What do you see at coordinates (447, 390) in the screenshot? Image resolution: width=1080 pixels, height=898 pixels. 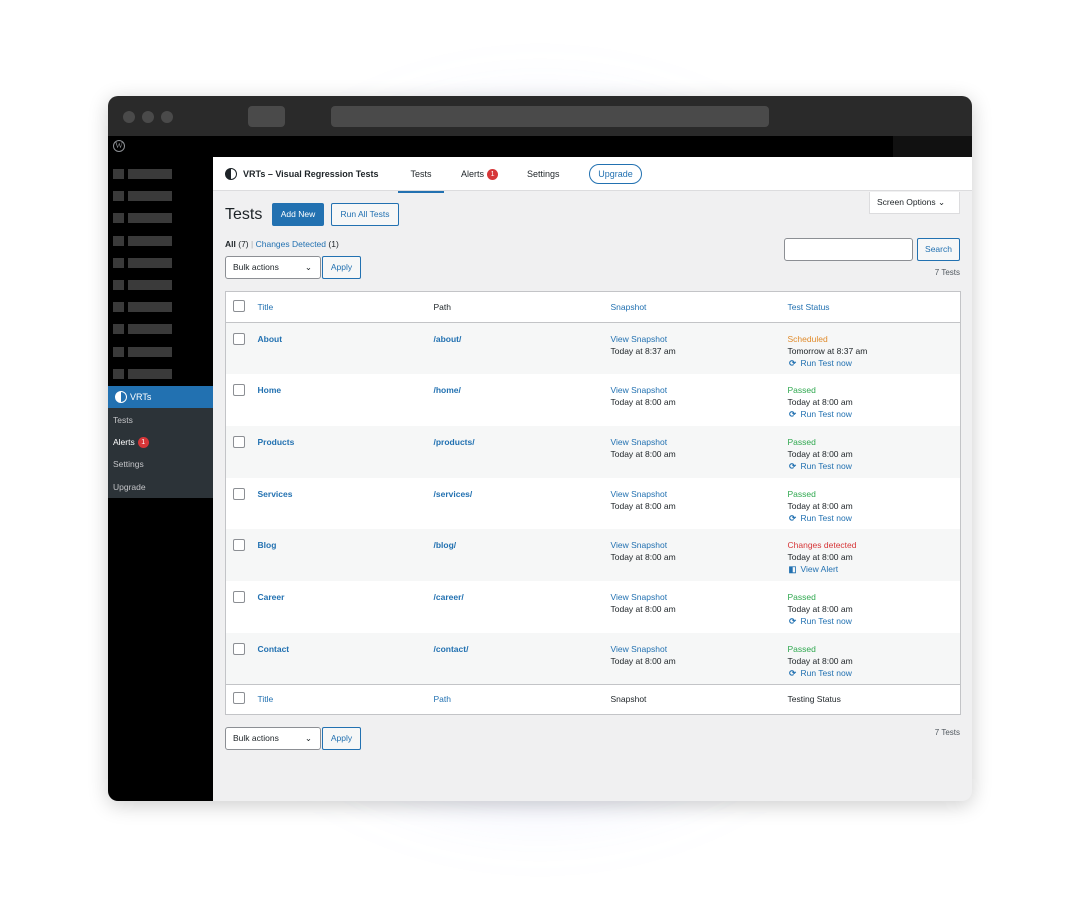 I see `test-path-link: /home/` at bounding box center [447, 390].